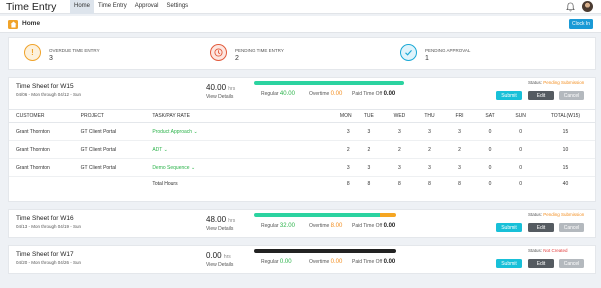  Describe the element at coordinates (520, 116) in the screenshot. I see `col-sun: SUN` at that location.